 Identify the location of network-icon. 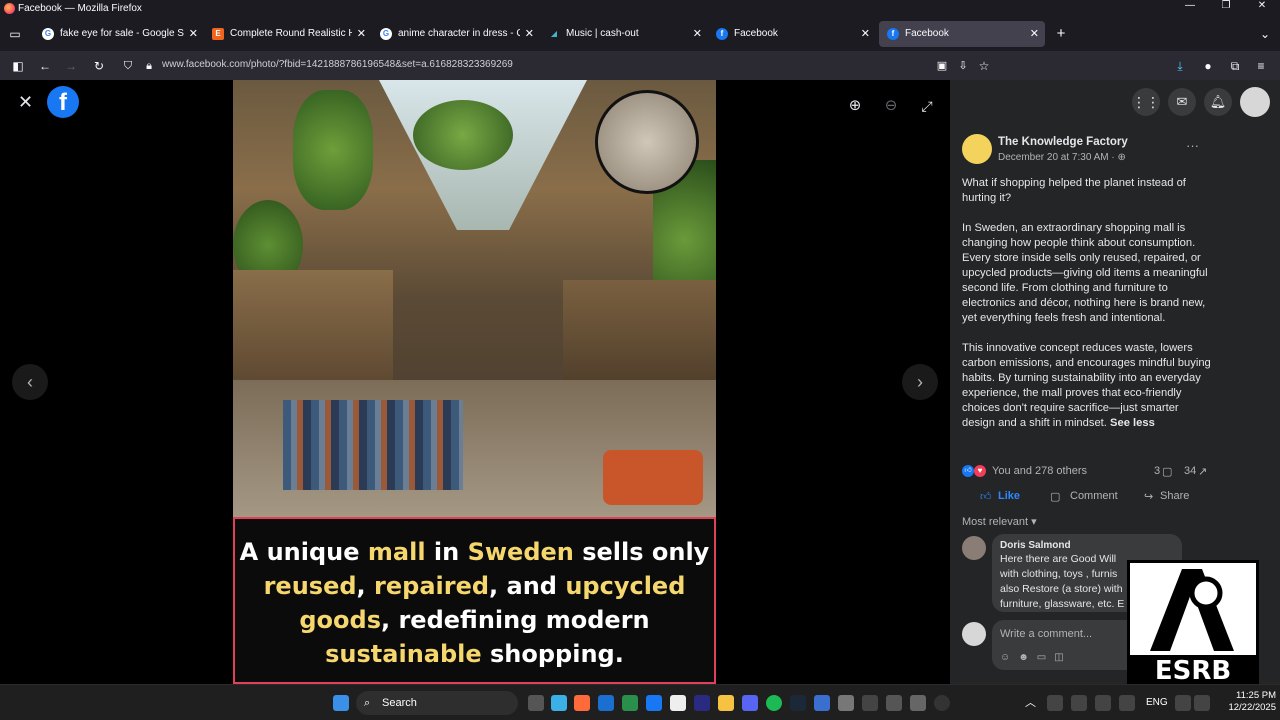
(1183, 703).